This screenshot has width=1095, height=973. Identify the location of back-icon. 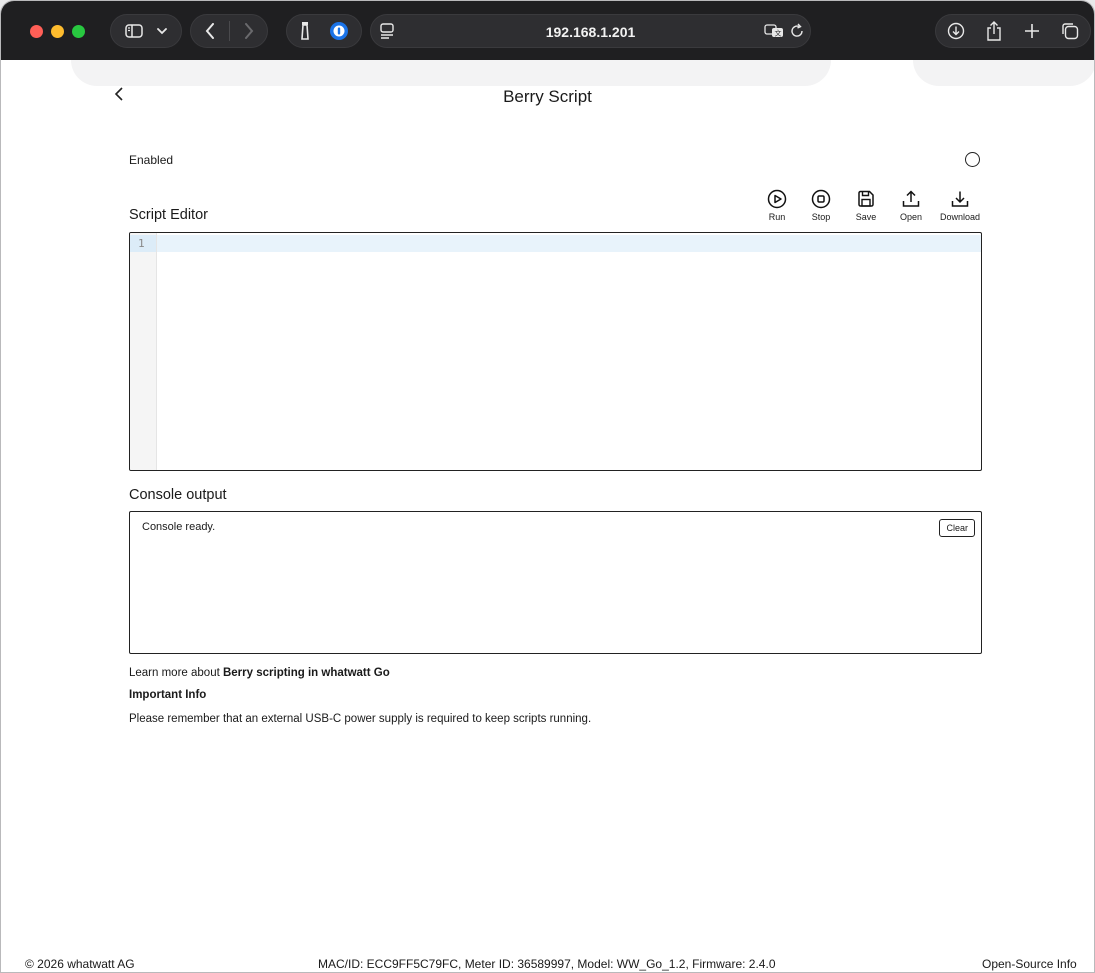
(210, 31).